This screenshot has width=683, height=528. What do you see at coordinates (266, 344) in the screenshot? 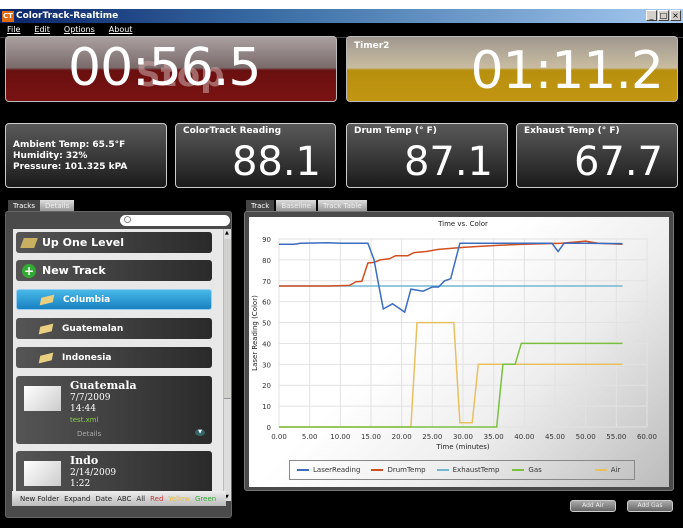
I see `y-tick-label: 40` at bounding box center [266, 344].